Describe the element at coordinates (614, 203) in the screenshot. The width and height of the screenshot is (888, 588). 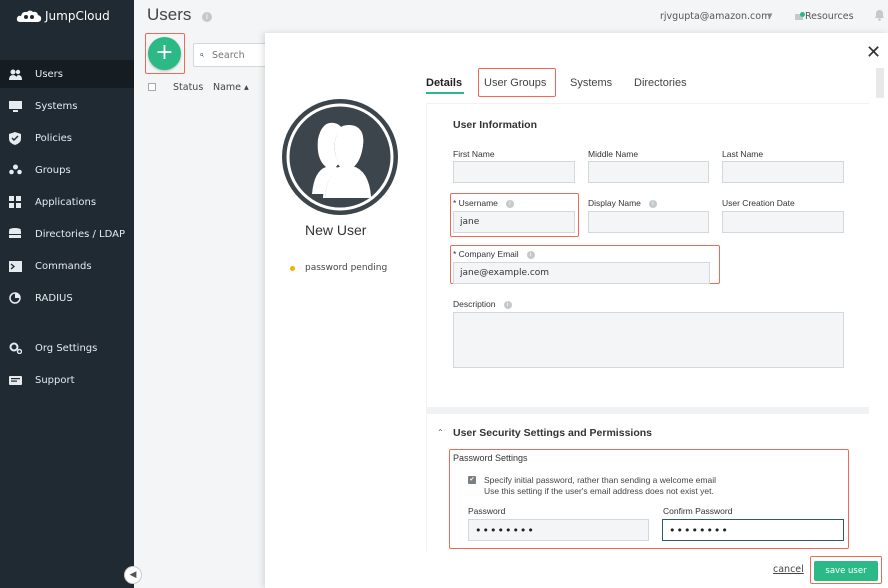
I see `display-name-label: Display Name` at that location.